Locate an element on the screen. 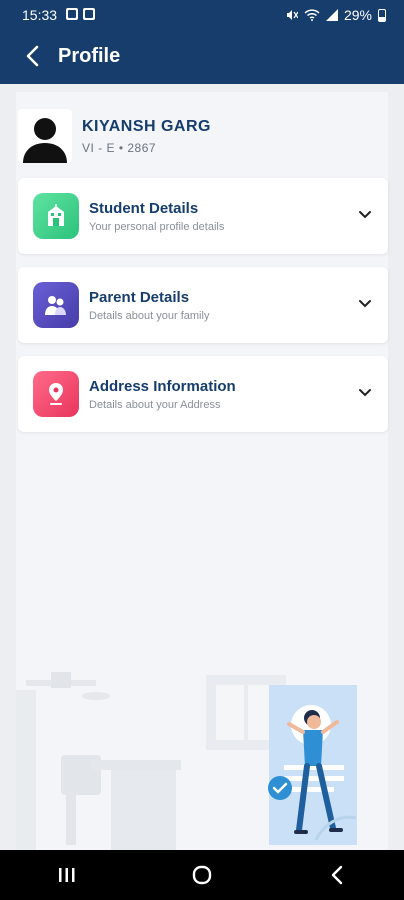  app-notification-icon is located at coordinates (89, 14).